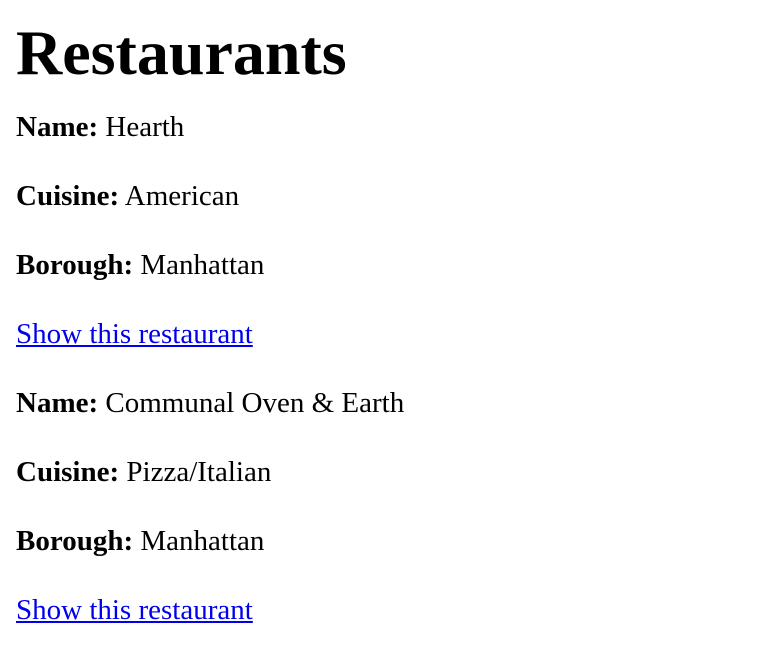  Describe the element at coordinates (199, 472) in the screenshot. I see `restaurant-cuisine: Pizza/Italian` at that location.